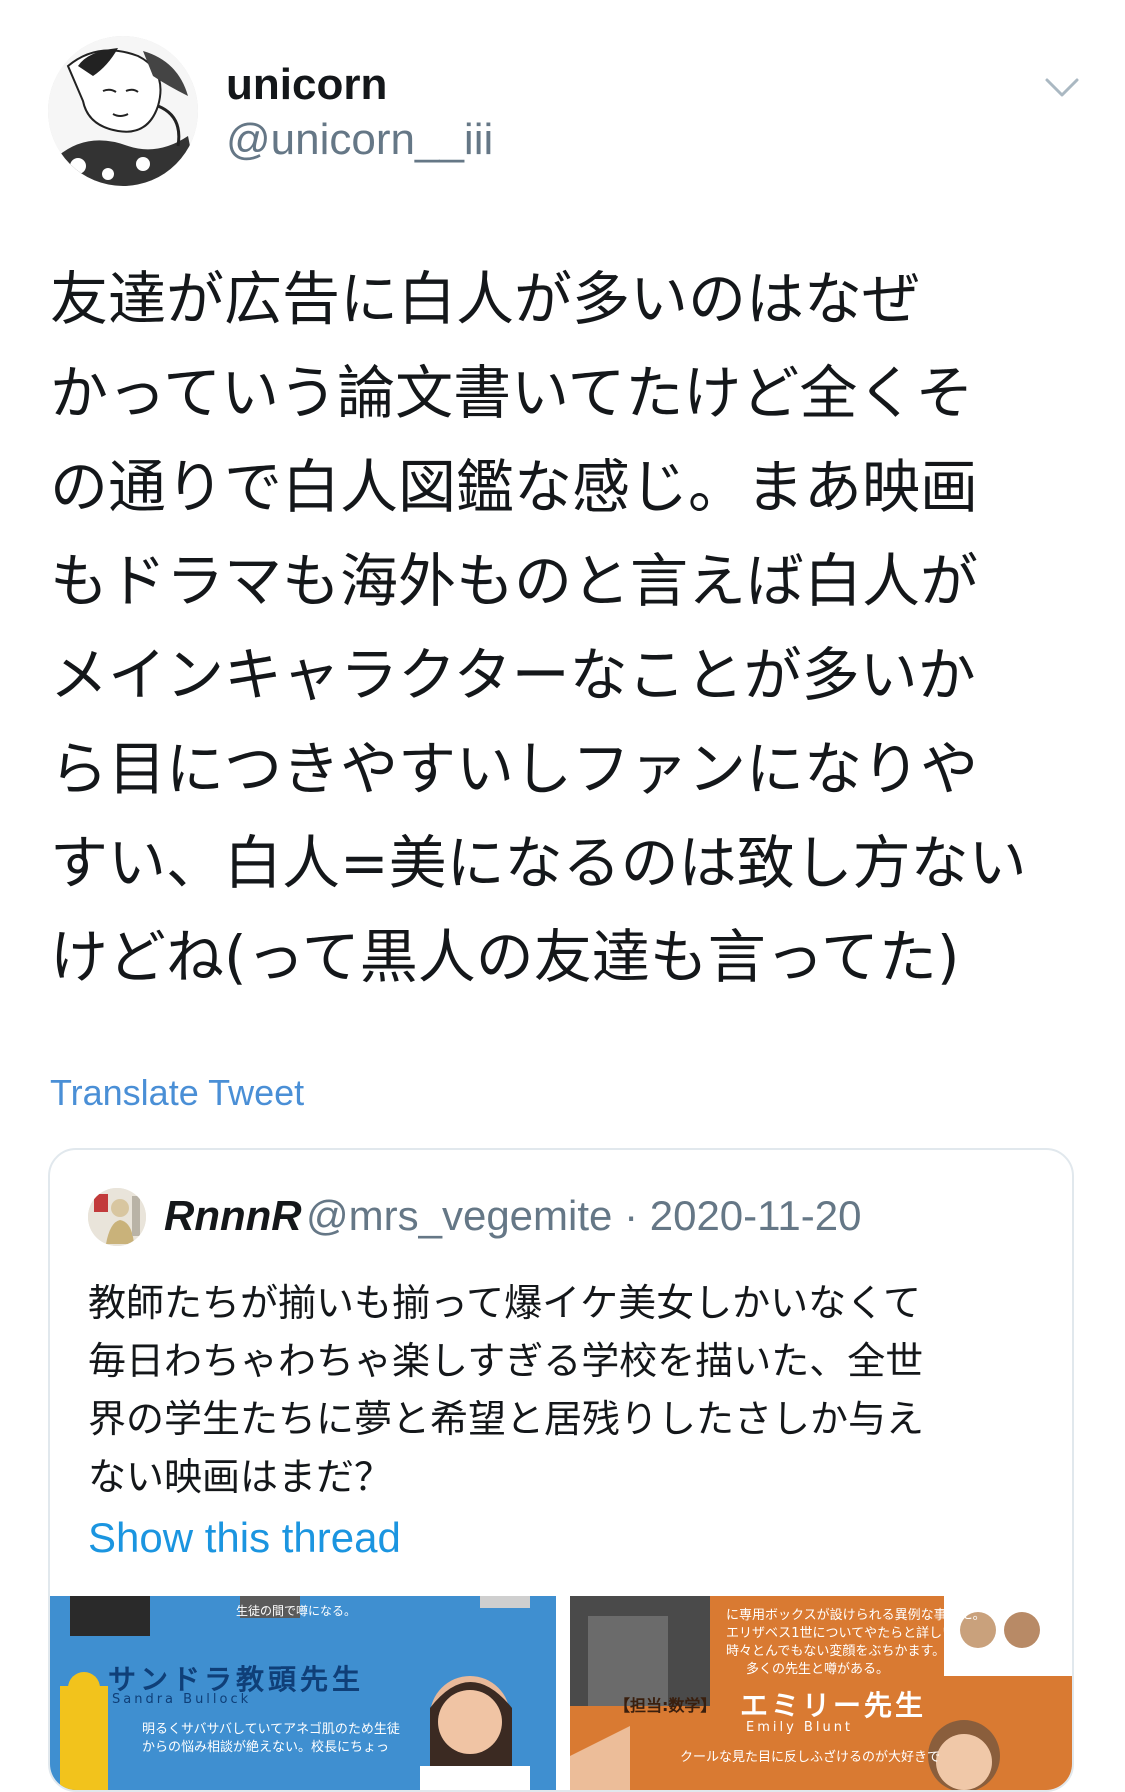 The height and width of the screenshot is (1792, 1125). I want to click on avatar-illustration, so click(123, 111).